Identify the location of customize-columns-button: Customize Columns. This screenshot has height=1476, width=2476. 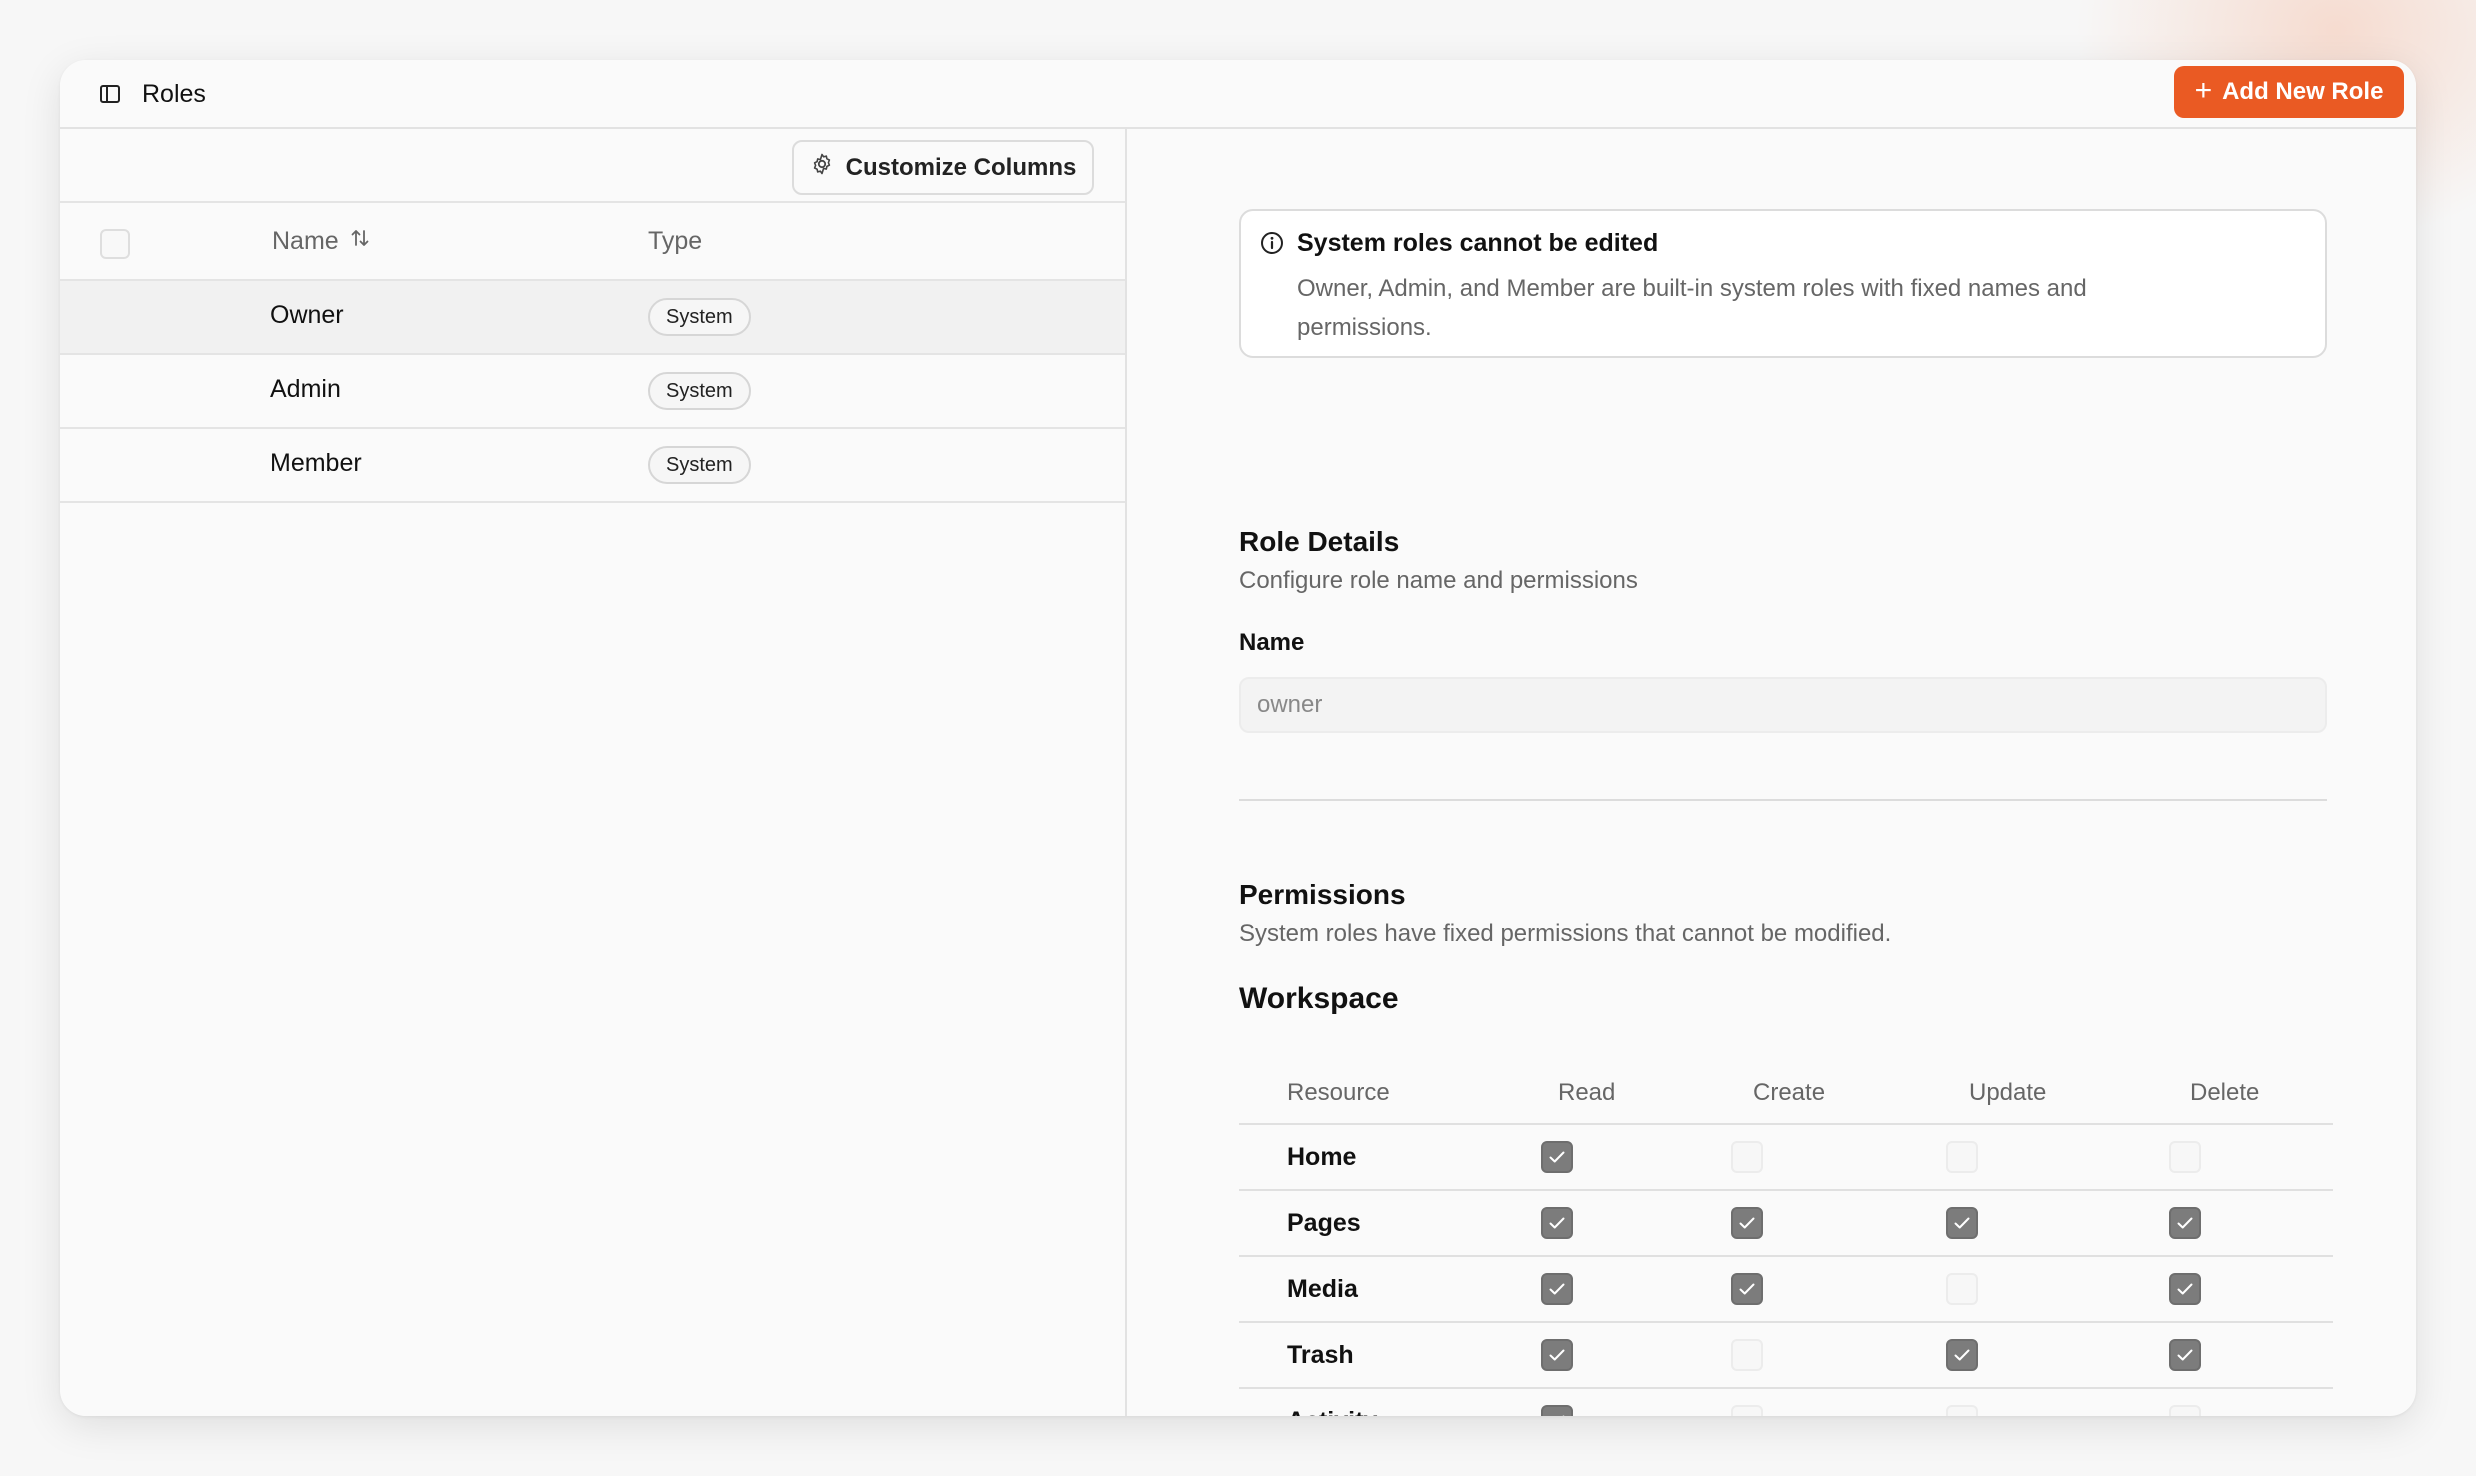
(943, 167).